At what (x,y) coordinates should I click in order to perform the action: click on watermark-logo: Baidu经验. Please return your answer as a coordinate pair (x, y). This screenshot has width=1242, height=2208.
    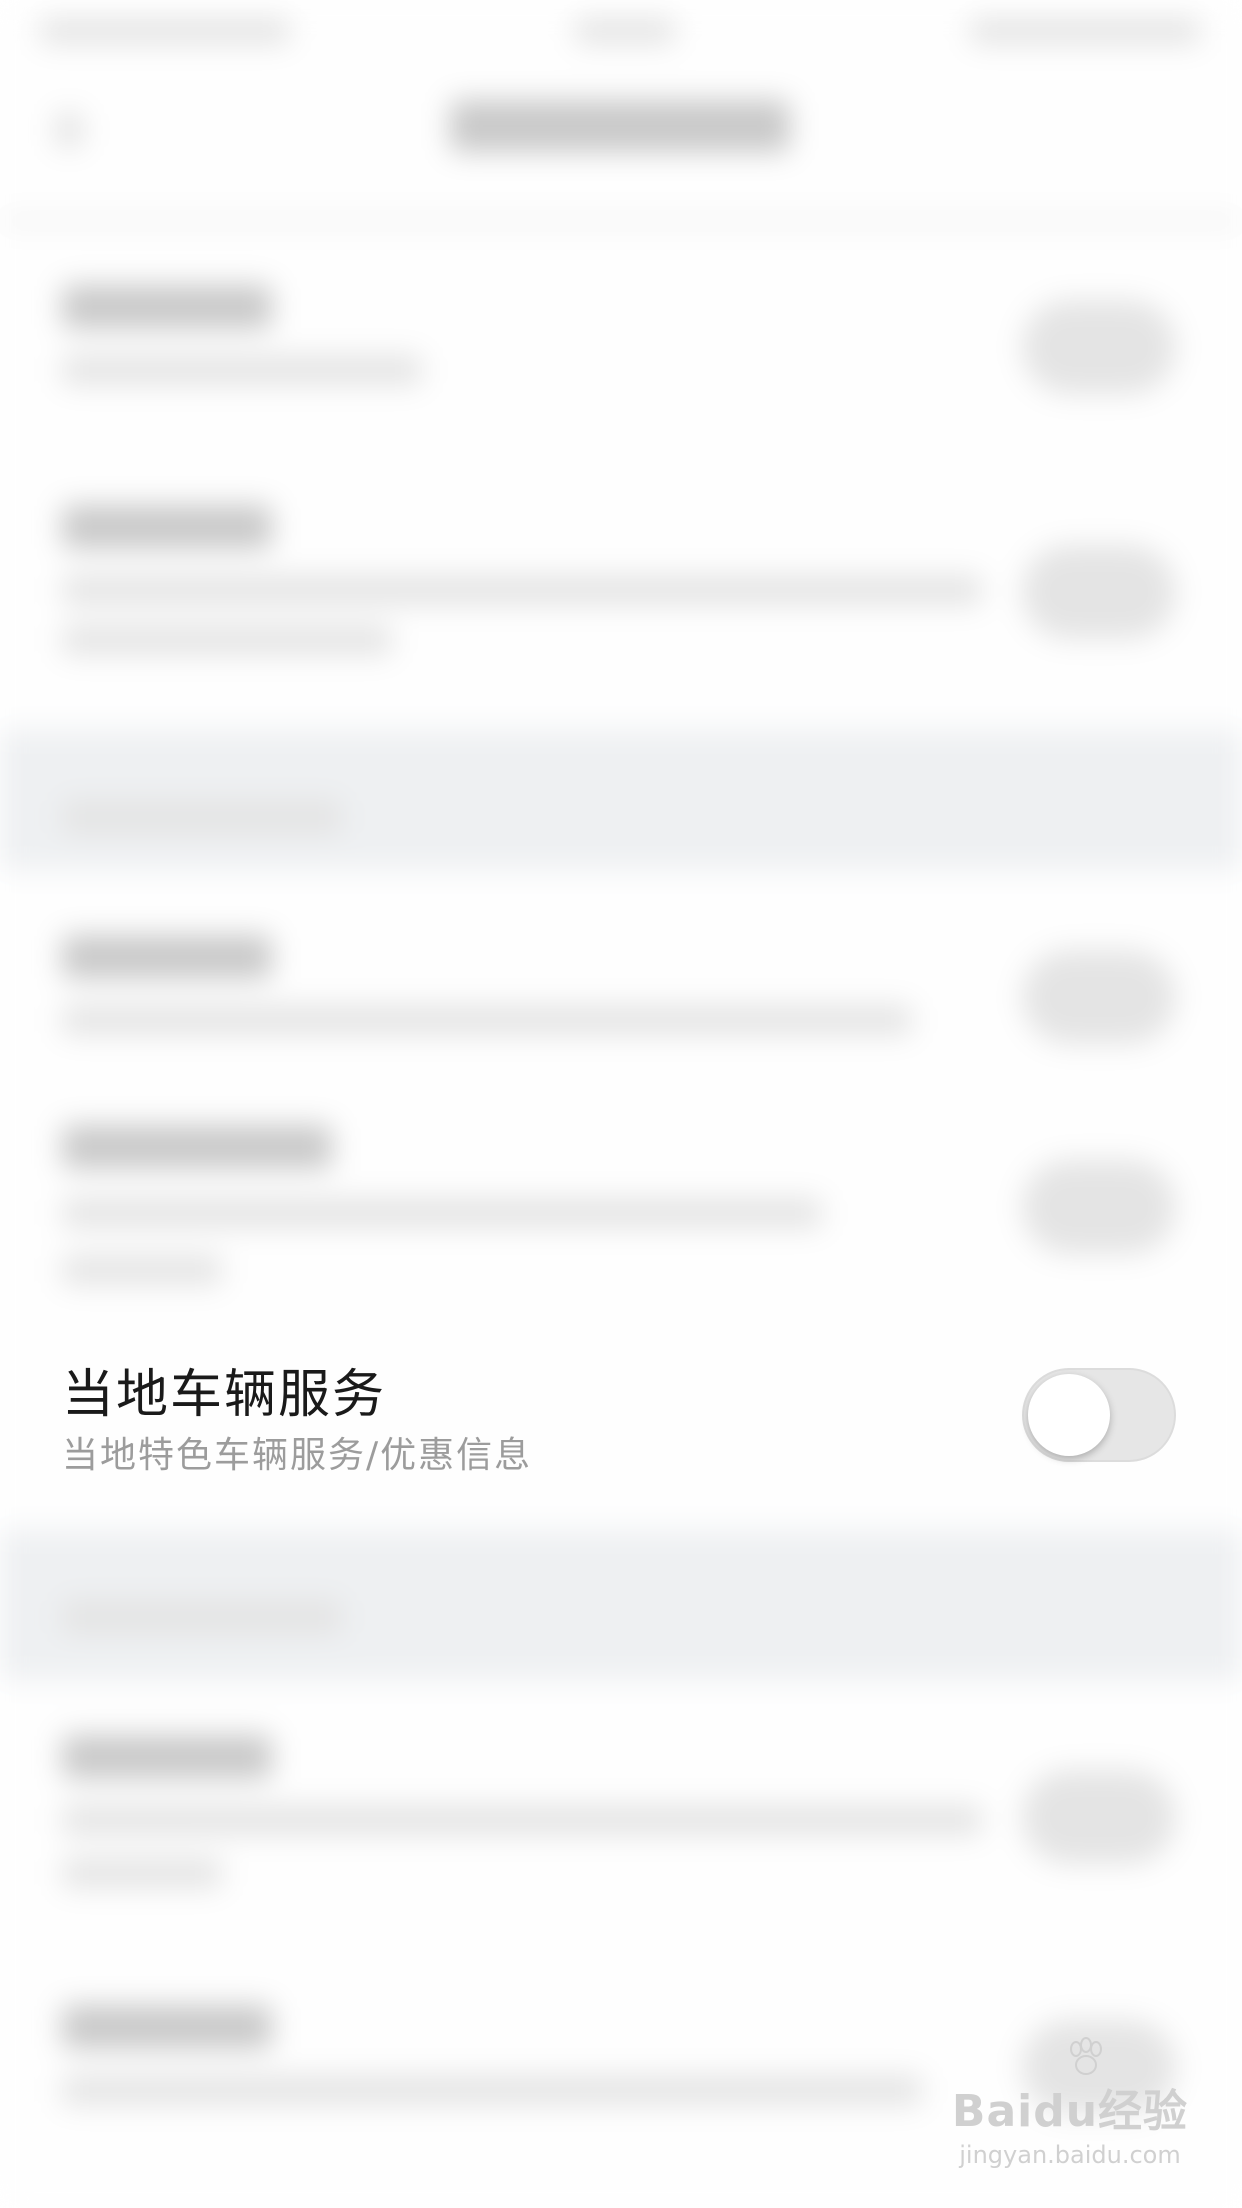
    Looking at the image, I should click on (1070, 2111).